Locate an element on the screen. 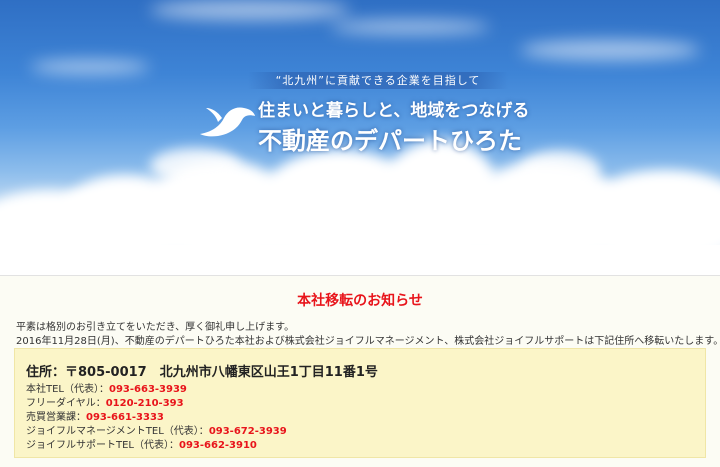 This screenshot has height=467, width=720. notice-title: 本社移転のお知らせ is located at coordinates (360, 301).